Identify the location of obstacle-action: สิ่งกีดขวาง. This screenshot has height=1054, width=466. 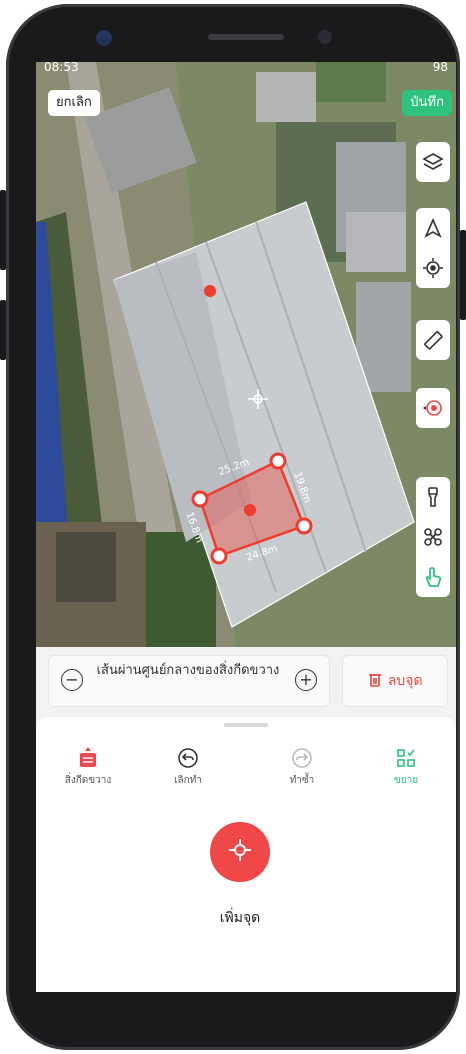
(88, 765).